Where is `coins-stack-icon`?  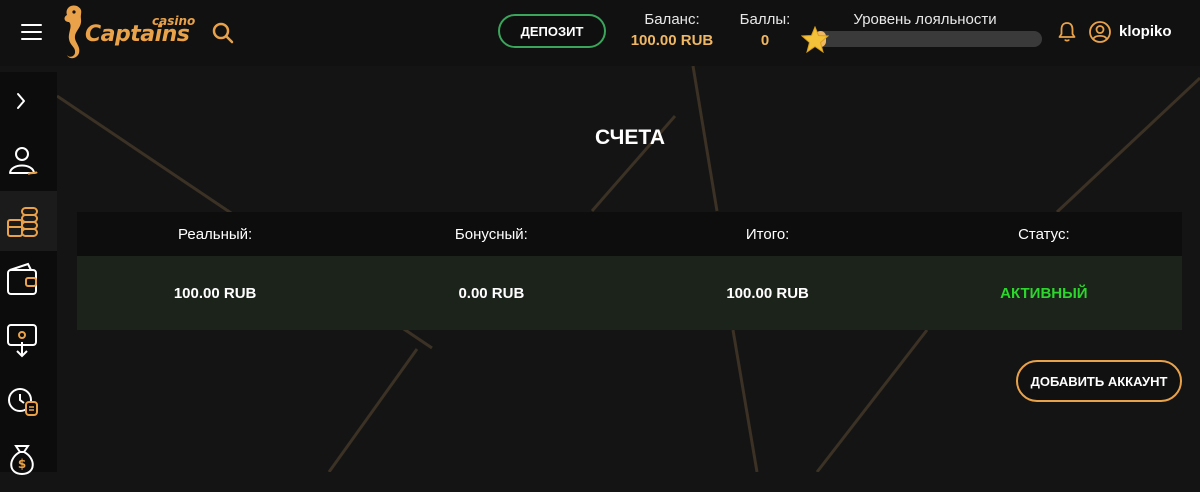 coins-stack-icon is located at coordinates (22, 222).